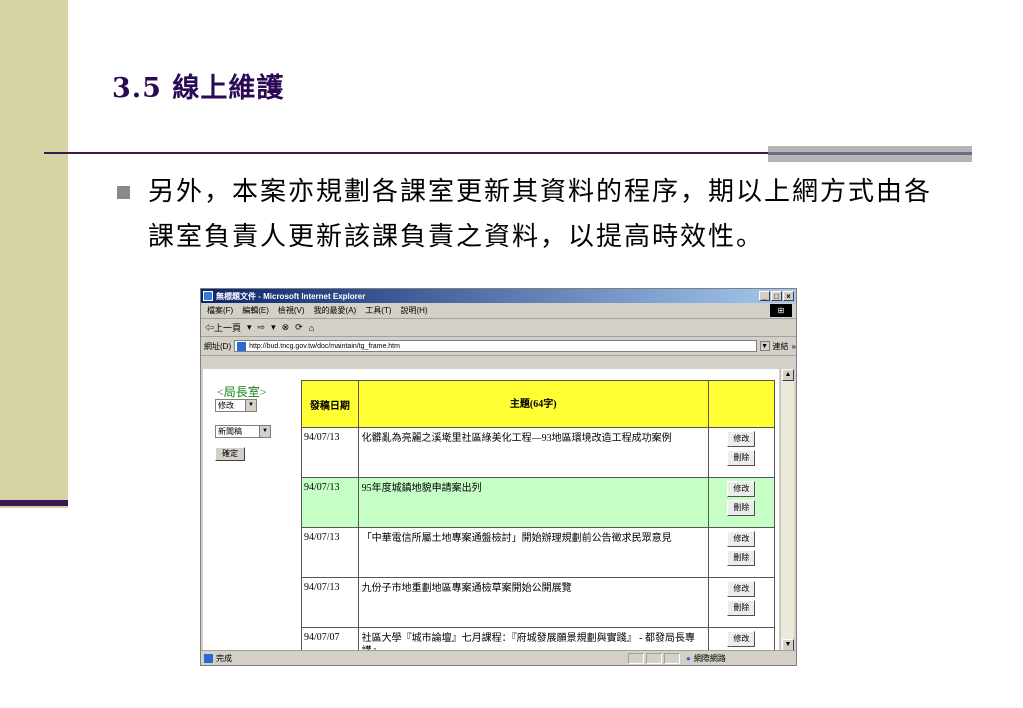 The height and width of the screenshot is (708, 1023). I want to click on address-label: 網址(D), so click(218, 346).